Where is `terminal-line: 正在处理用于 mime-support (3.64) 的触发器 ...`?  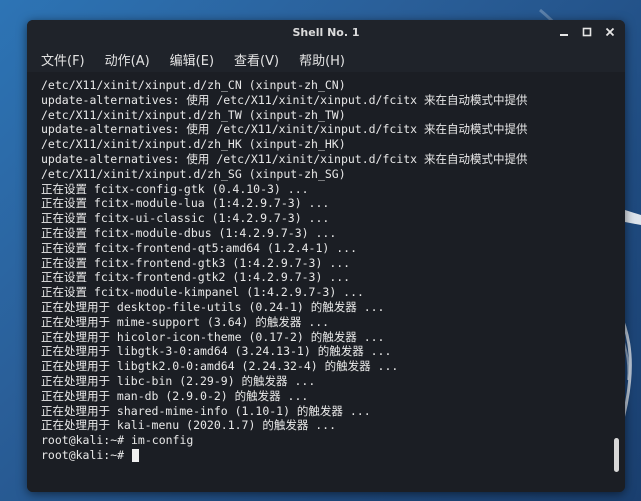 terminal-line: 正在处理用于 mime-support (3.64) 的触发器 ... is located at coordinates (185, 321).